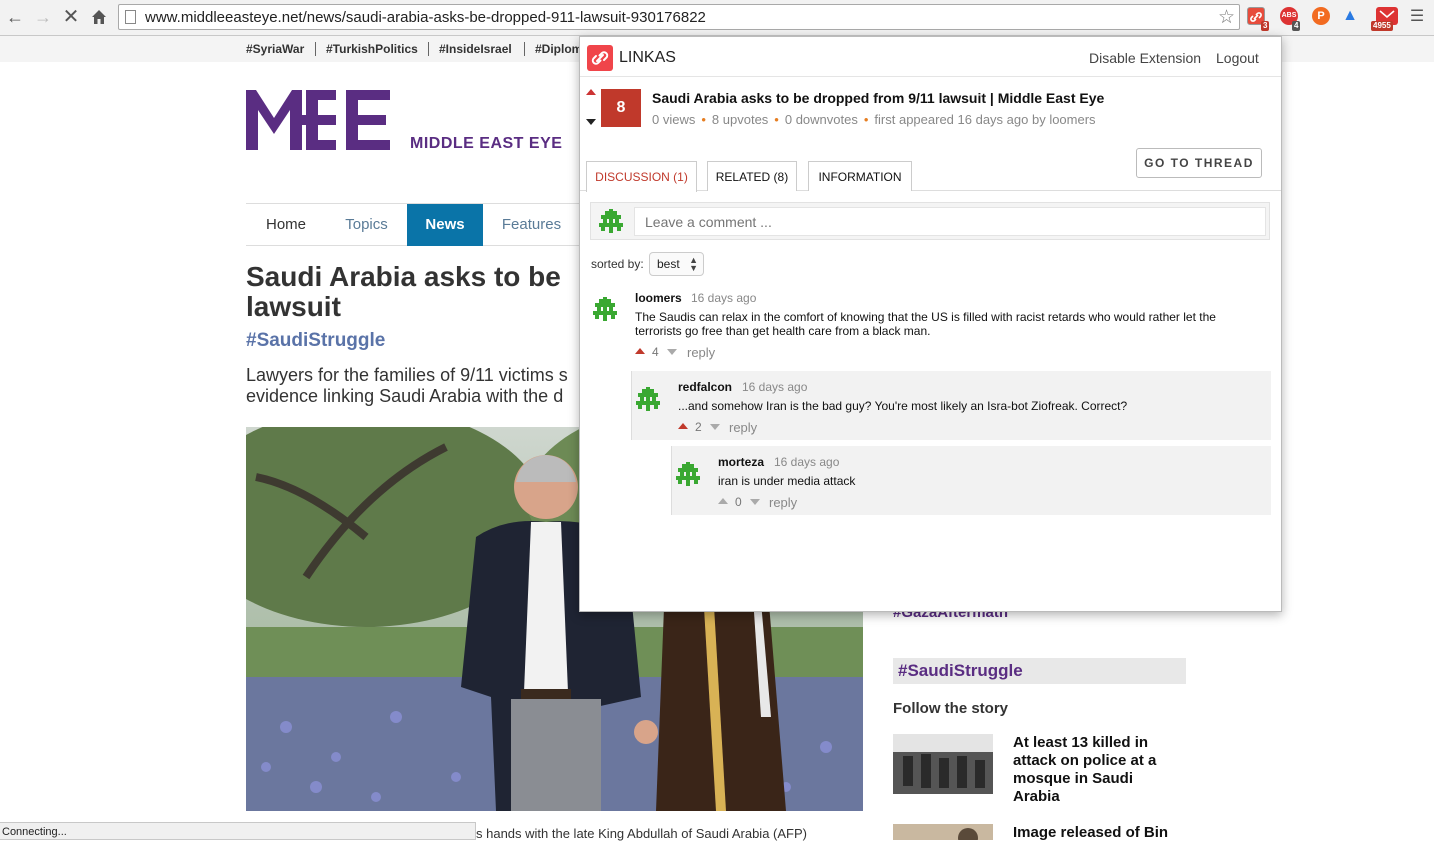  What do you see at coordinates (787, 481) in the screenshot?
I see `comment-text: iran is under media attack` at bounding box center [787, 481].